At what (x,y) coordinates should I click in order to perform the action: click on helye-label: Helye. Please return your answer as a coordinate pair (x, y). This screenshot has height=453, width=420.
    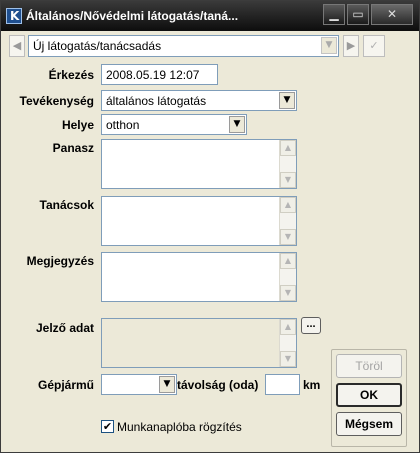
    Looking at the image, I should click on (77, 125).